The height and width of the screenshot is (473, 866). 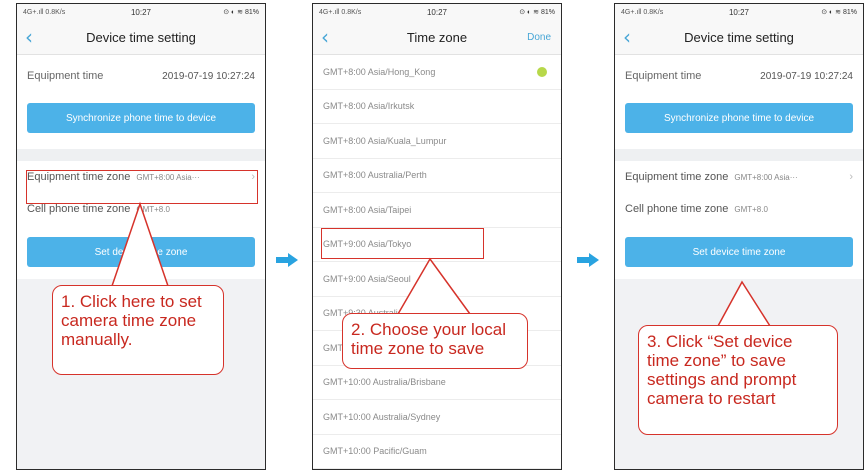 What do you see at coordinates (437, 383) in the screenshot?
I see `list-item: GMT+10:00 Australia/Brisbane` at bounding box center [437, 383].